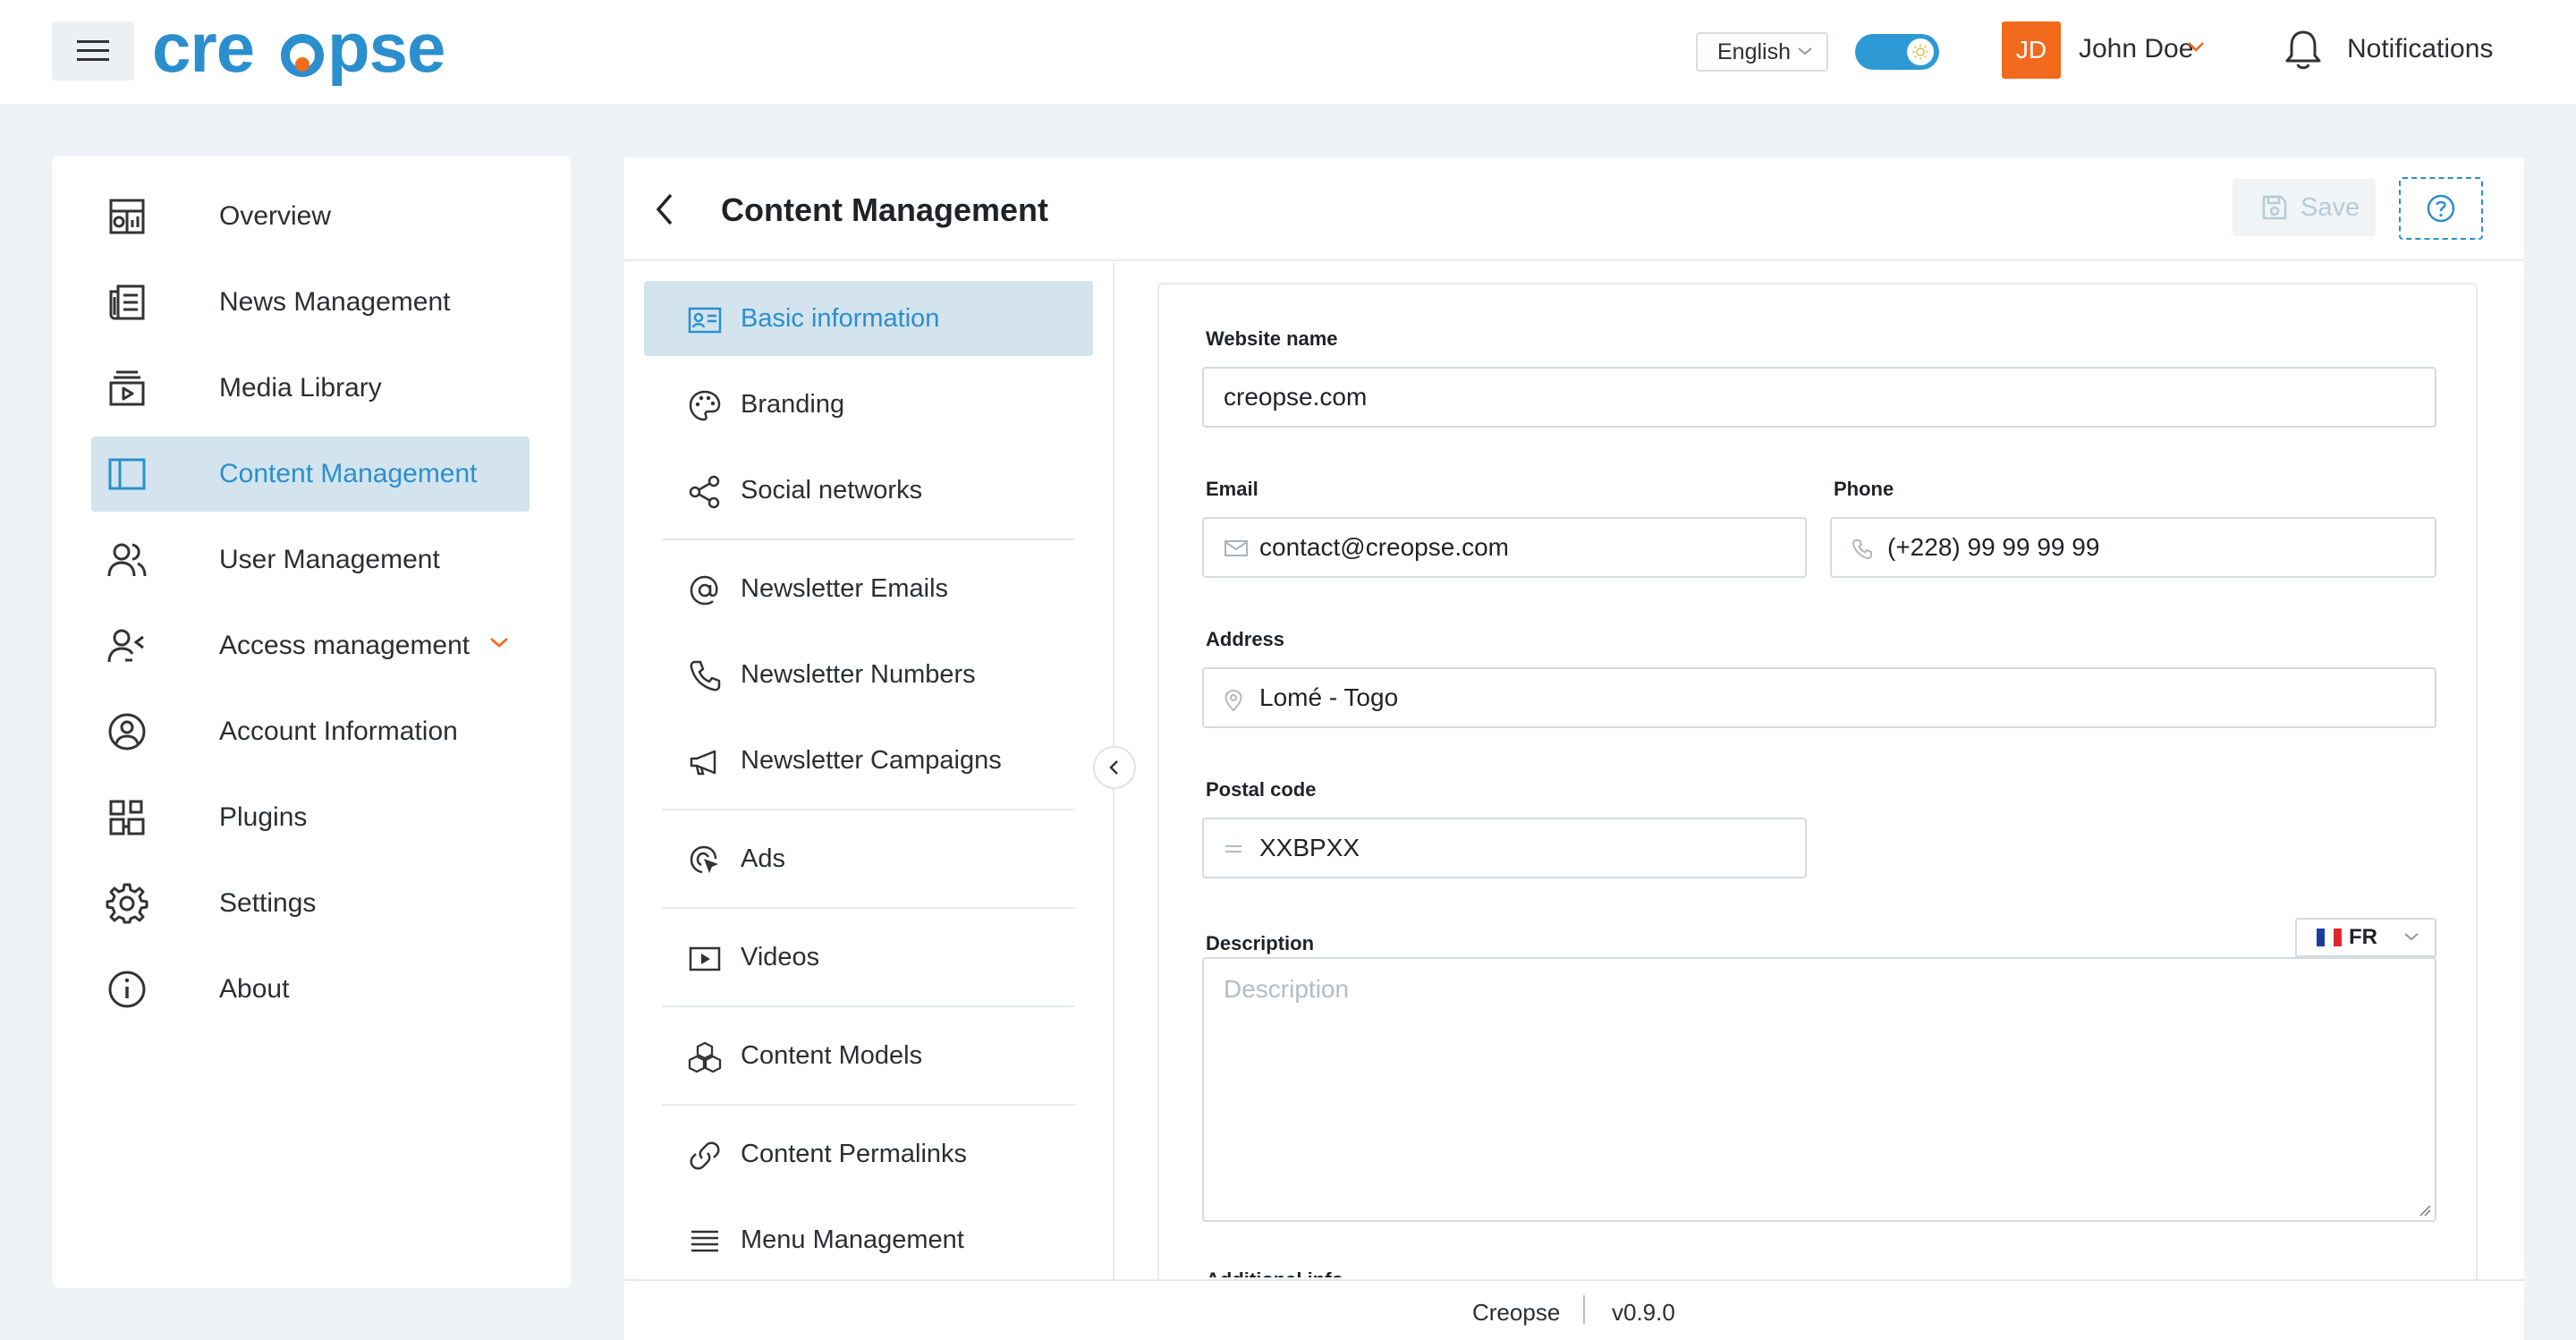  What do you see at coordinates (93, 51) in the screenshot?
I see `hamburger-menu-button` at bounding box center [93, 51].